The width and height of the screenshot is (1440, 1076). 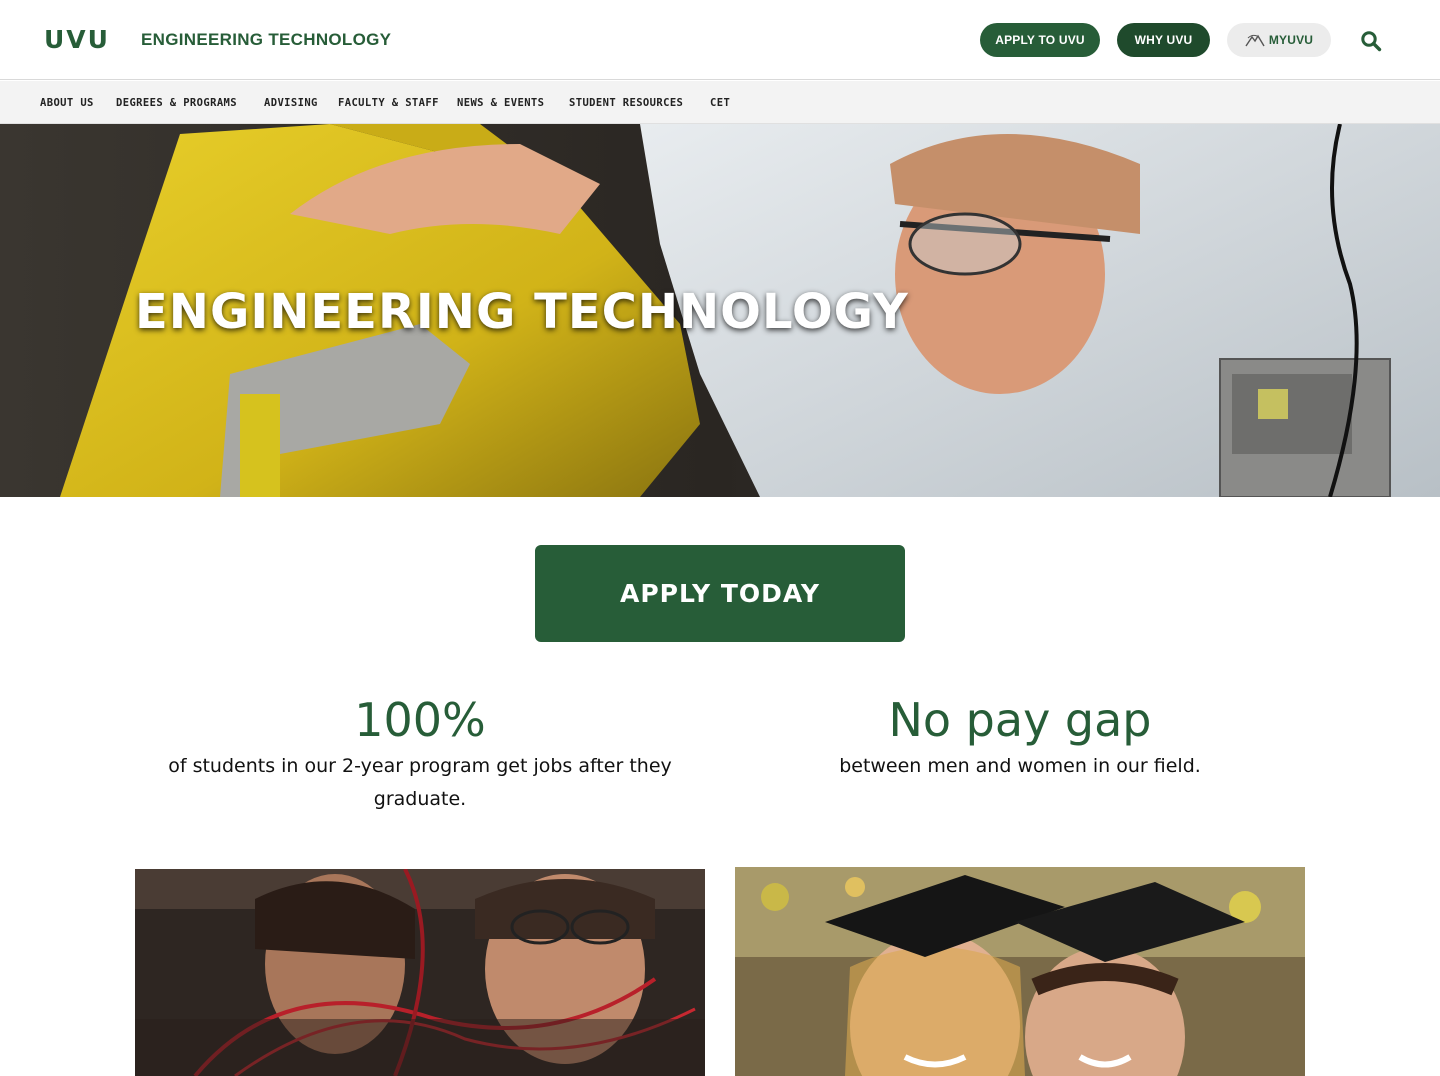 What do you see at coordinates (626, 103) in the screenshot?
I see `nav-item-student-resources: STUDENT RESOURCES` at bounding box center [626, 103].